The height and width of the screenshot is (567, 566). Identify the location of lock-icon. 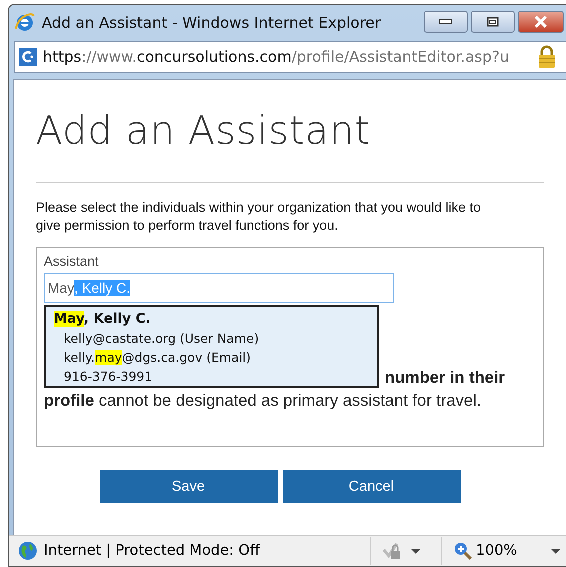
(547, 57).